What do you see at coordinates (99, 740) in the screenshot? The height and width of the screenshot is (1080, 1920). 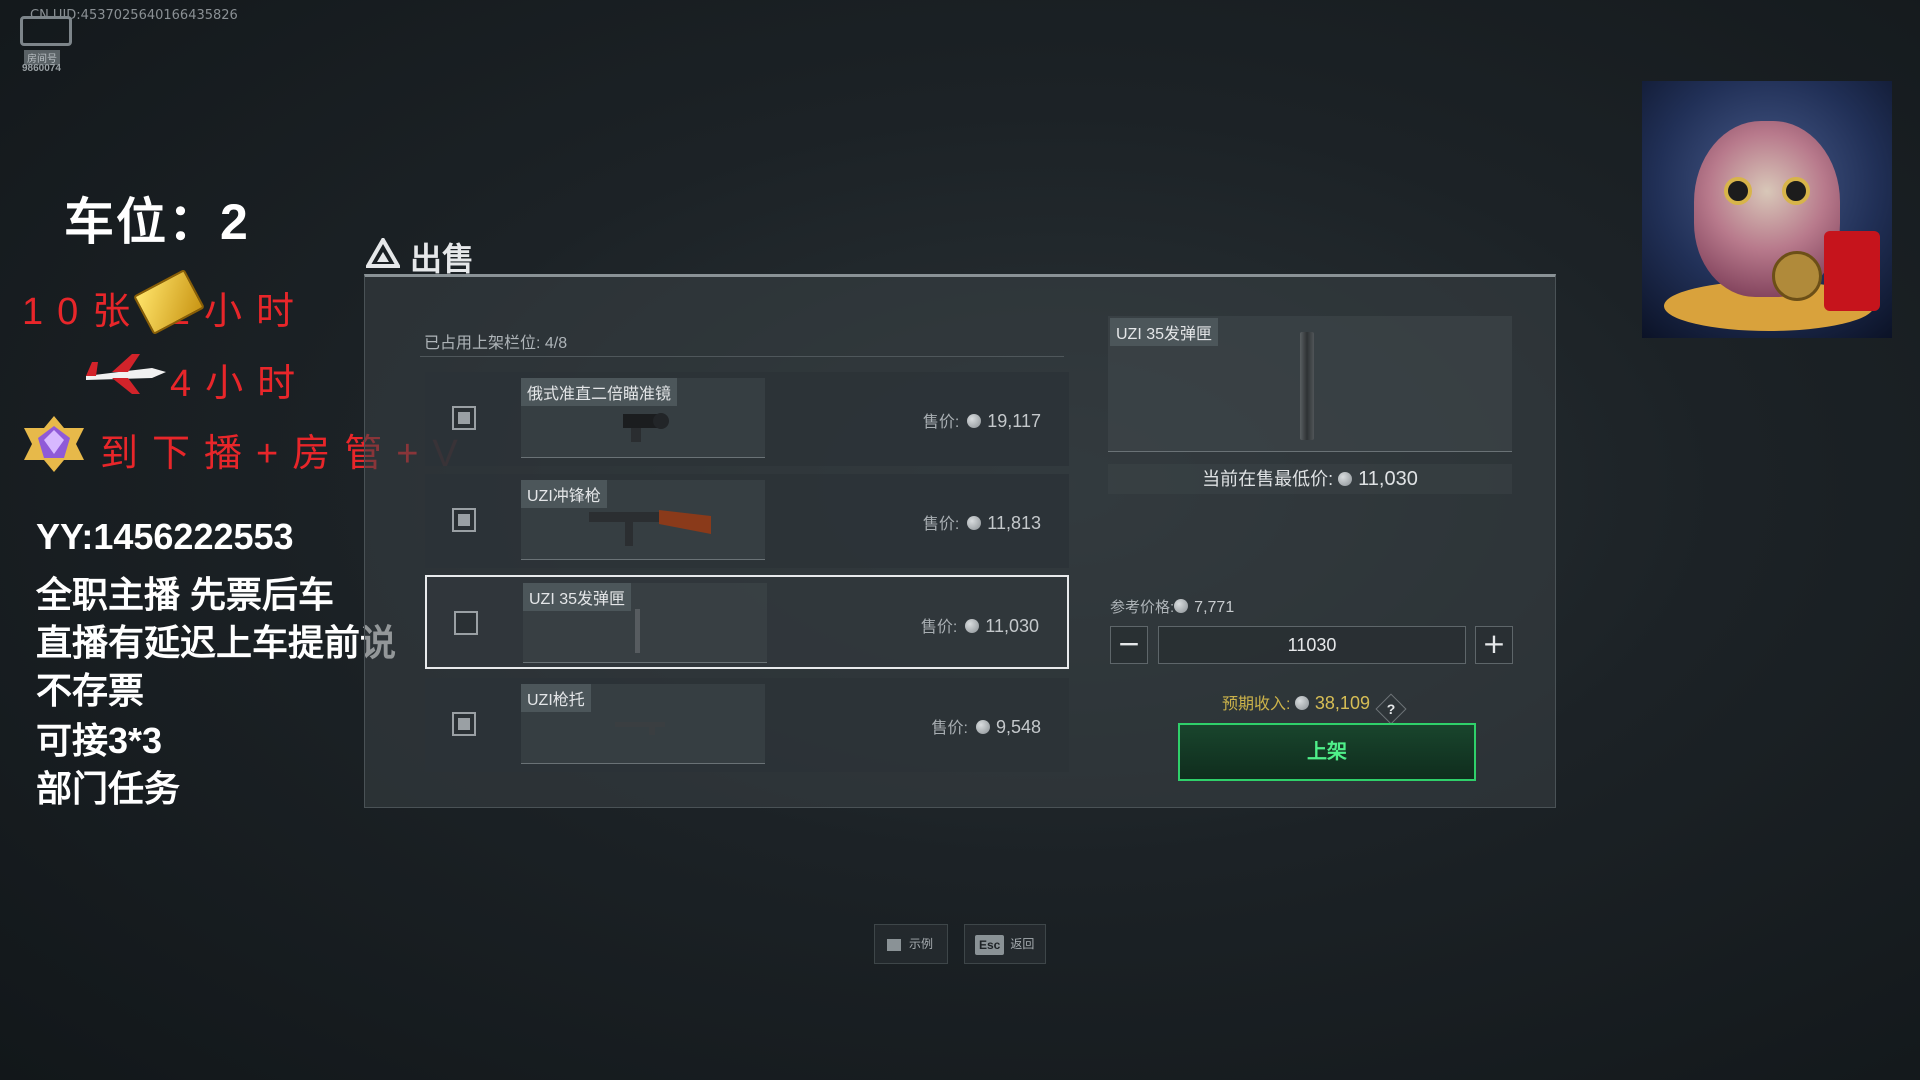 I see `overlay-note: 可接3*3` at bounding box center [99, 740].